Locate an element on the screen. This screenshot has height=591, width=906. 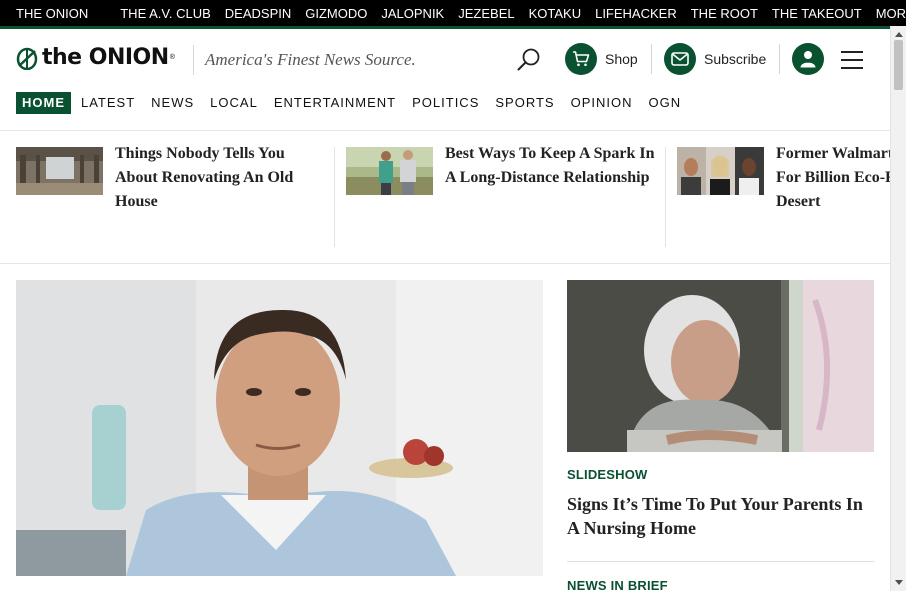
nav-local: LOCAL is located at coordinates (234, 103).